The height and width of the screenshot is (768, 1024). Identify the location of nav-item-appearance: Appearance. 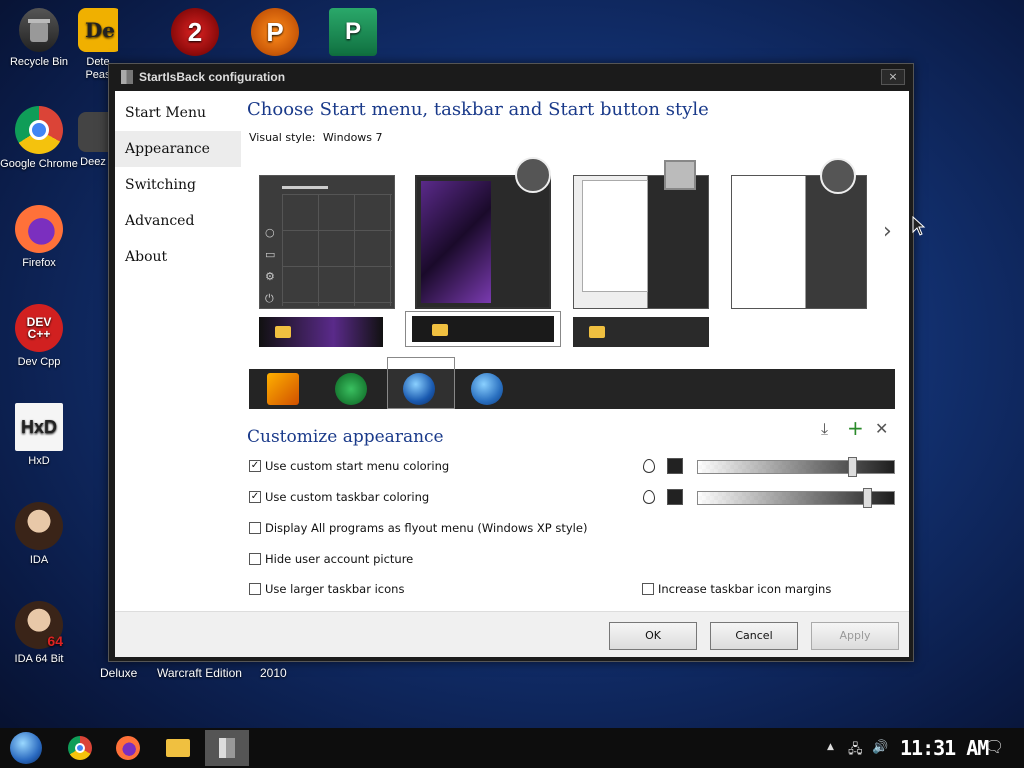
(178, 149).